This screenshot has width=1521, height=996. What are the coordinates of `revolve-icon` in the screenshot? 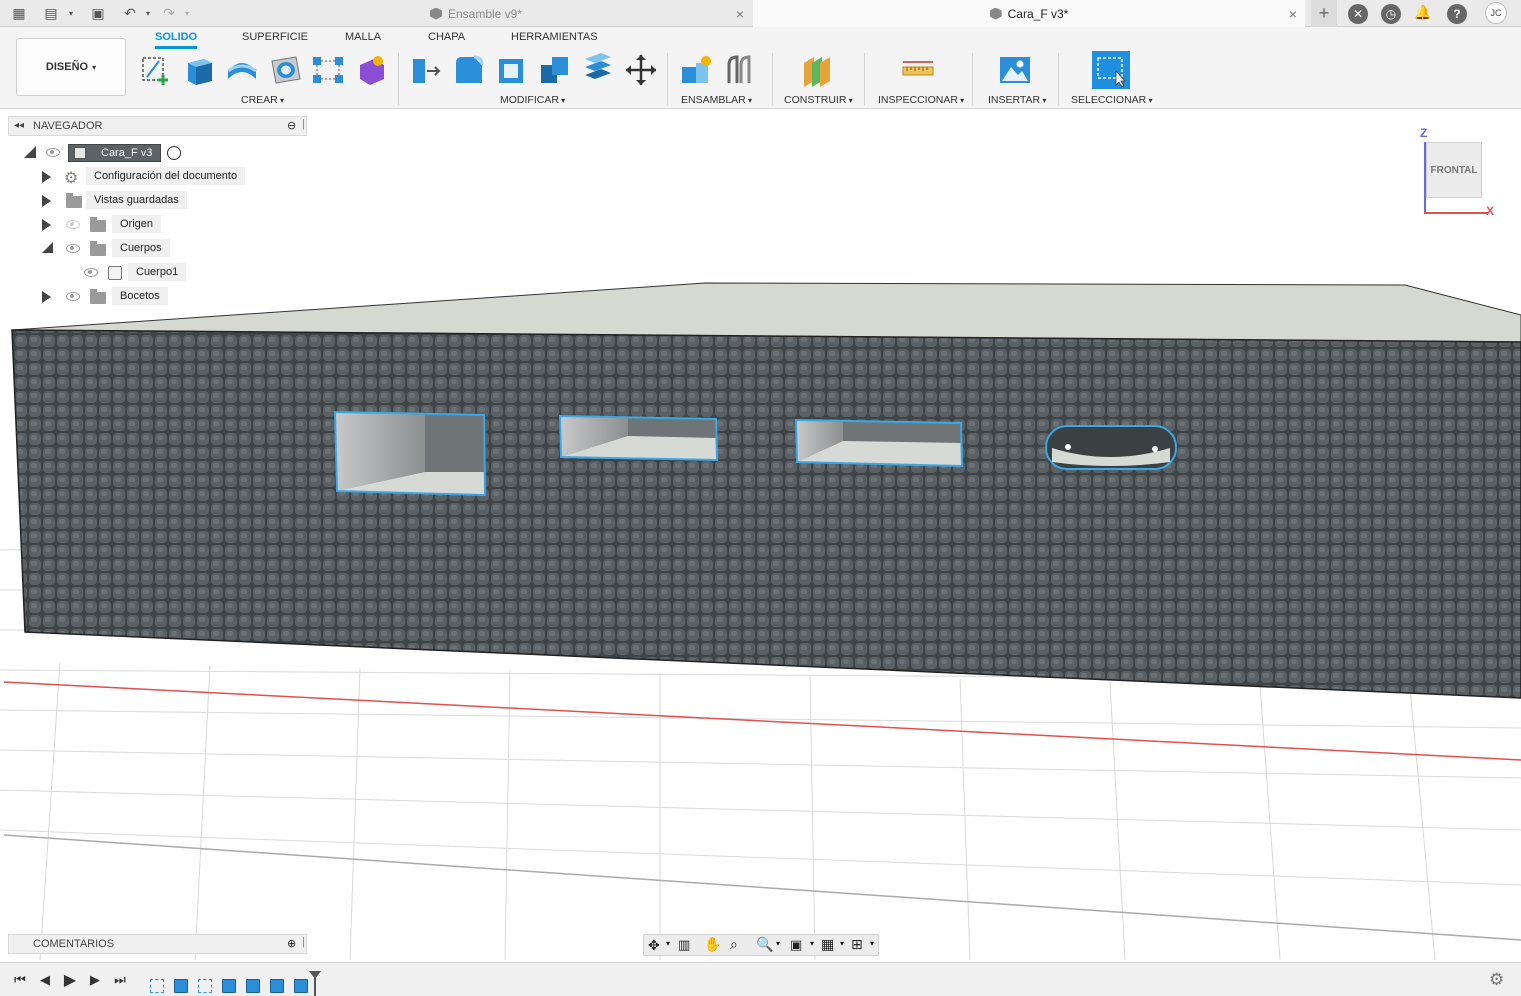 It's located at (242, 70).